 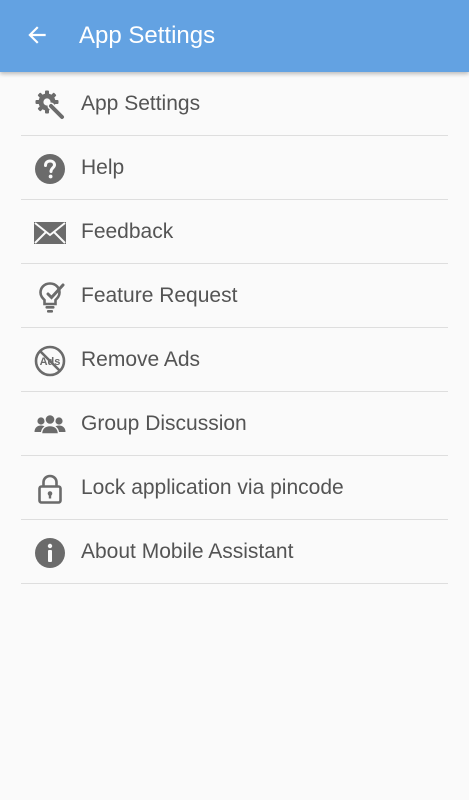 What do you see at coordinates (187, 551) in the screenshot?
I see `menu-item-label: About Mobile Assistant` at bounding box center [187, 551].